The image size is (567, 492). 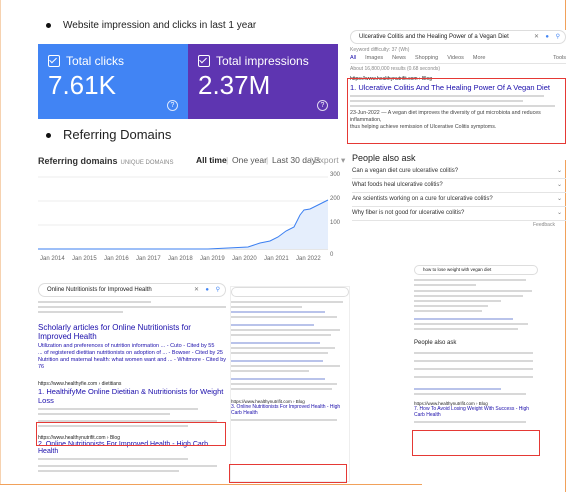 What do you see at coordinates (263, 81) in the screenshot?
I see `total-impressions-card: Total impressions 2.37M ?` at bounding box center [263, 81].